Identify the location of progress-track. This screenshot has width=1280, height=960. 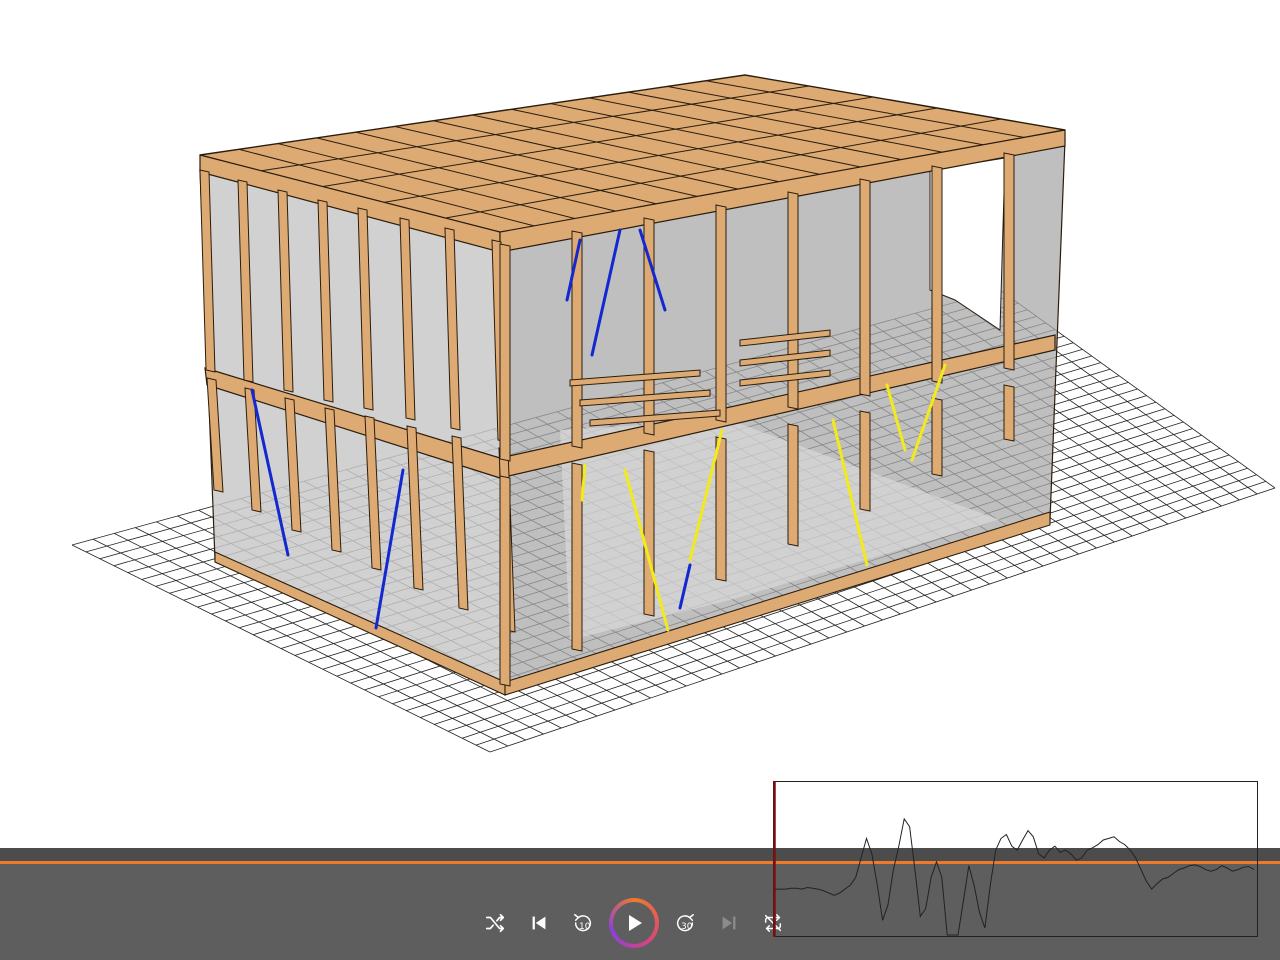
(640, 862).